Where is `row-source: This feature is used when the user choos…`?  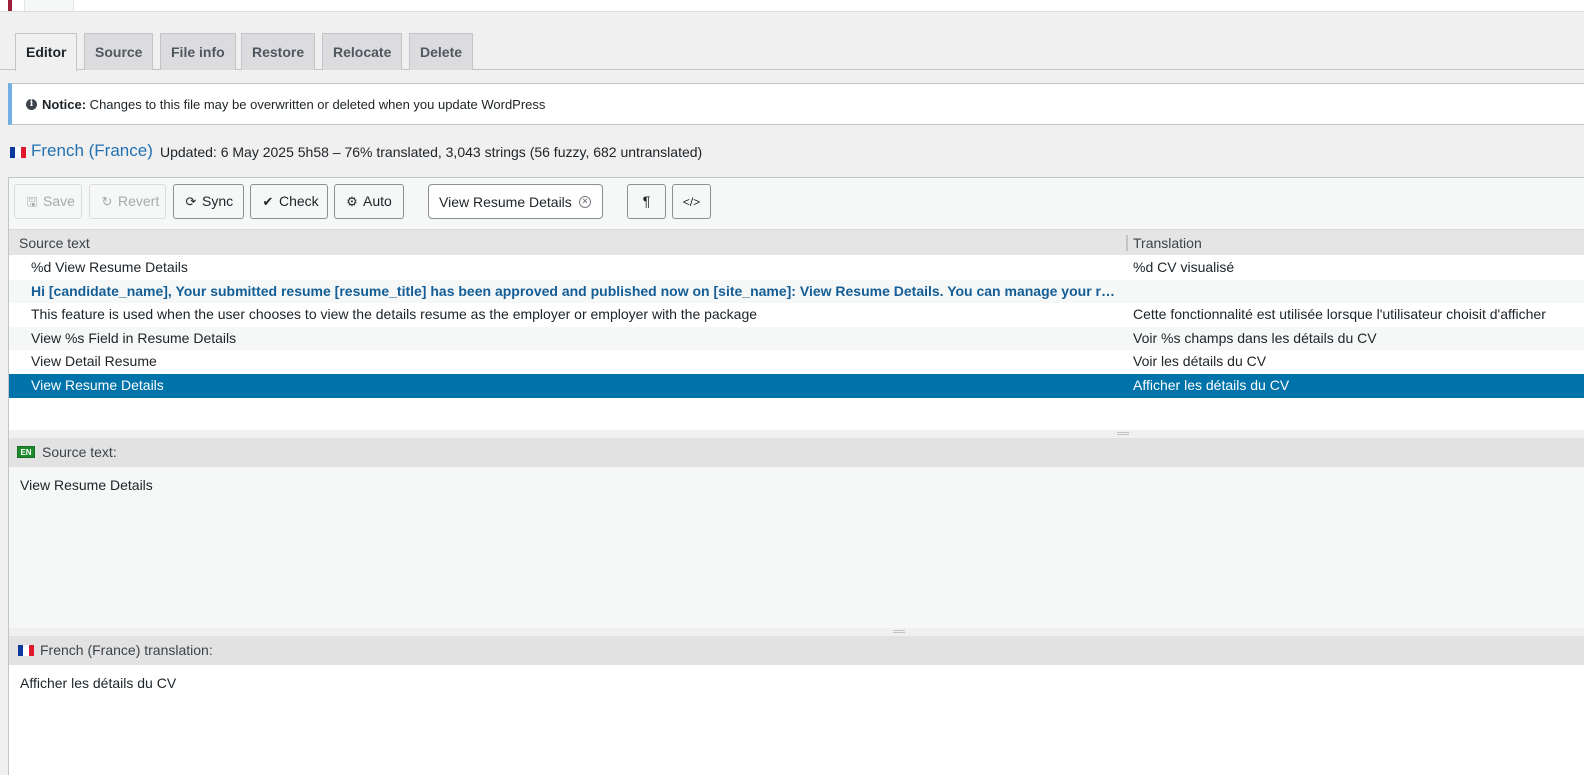 row-source: This feature is used when the user choos… is located at coordinates (394, 314).